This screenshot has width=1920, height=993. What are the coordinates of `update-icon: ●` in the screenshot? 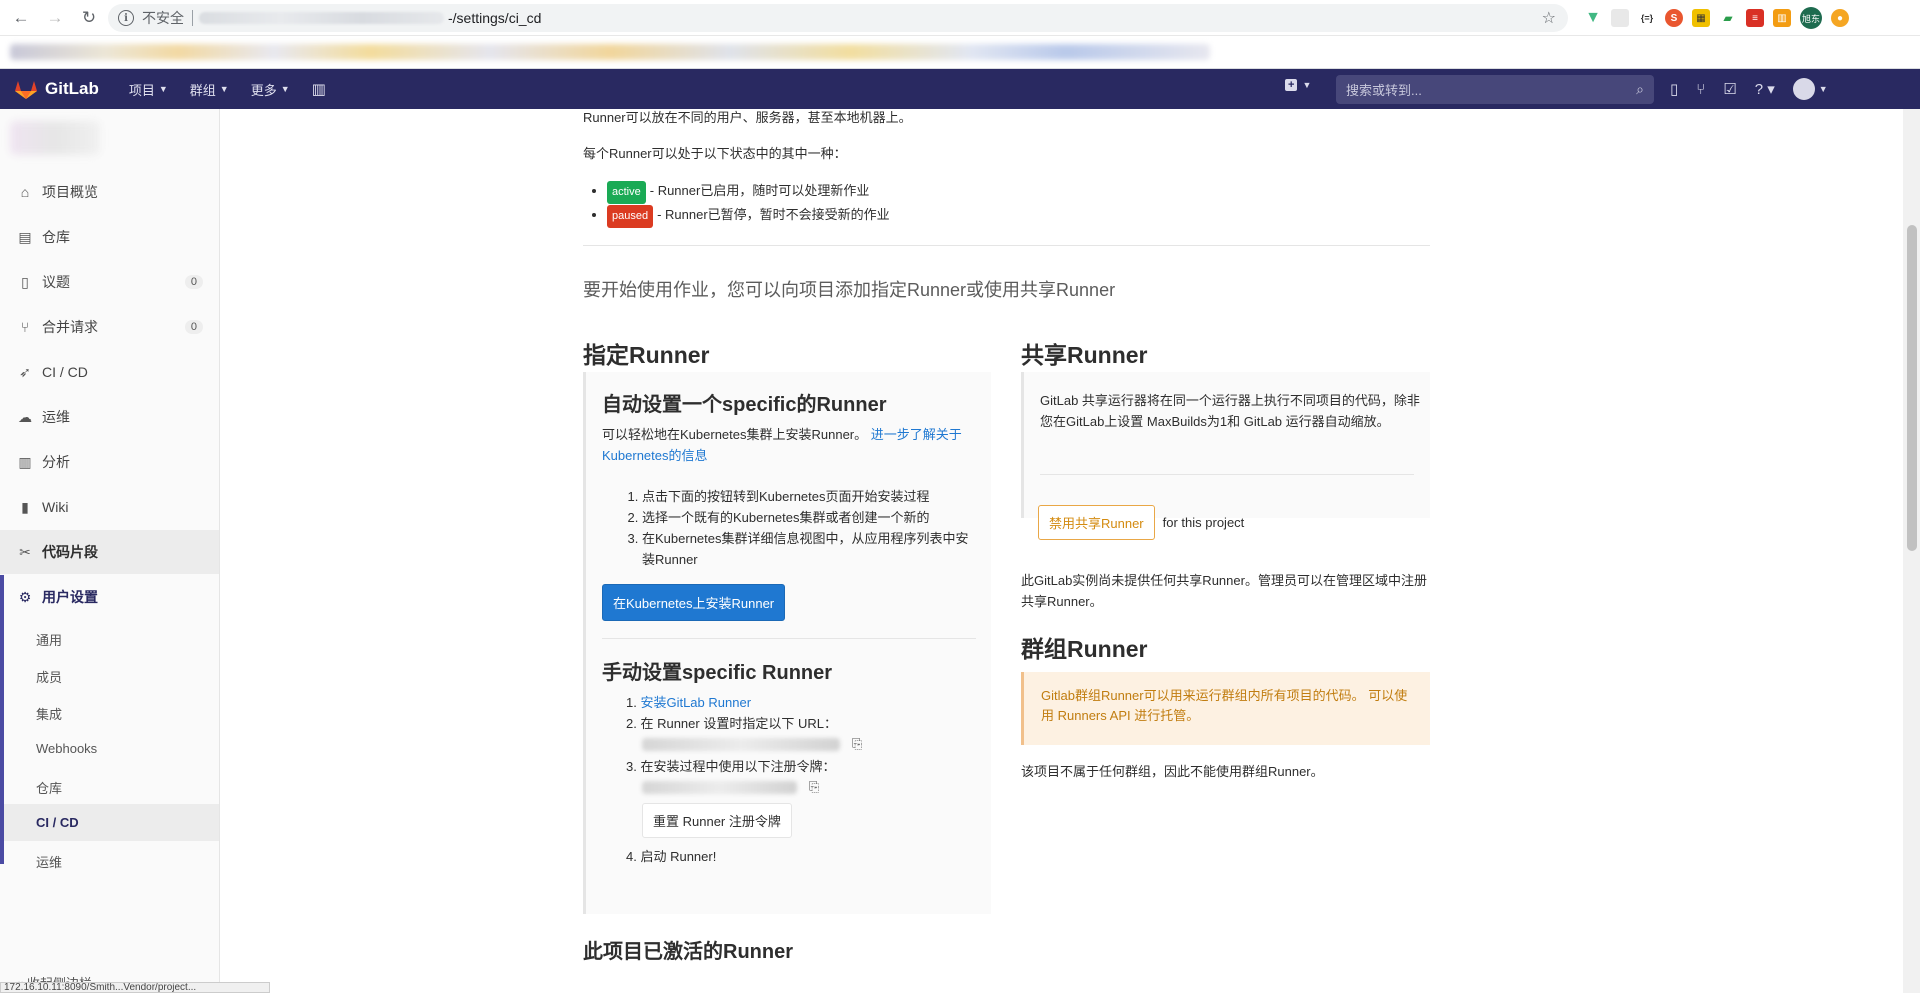 It's located at (1840, 18).